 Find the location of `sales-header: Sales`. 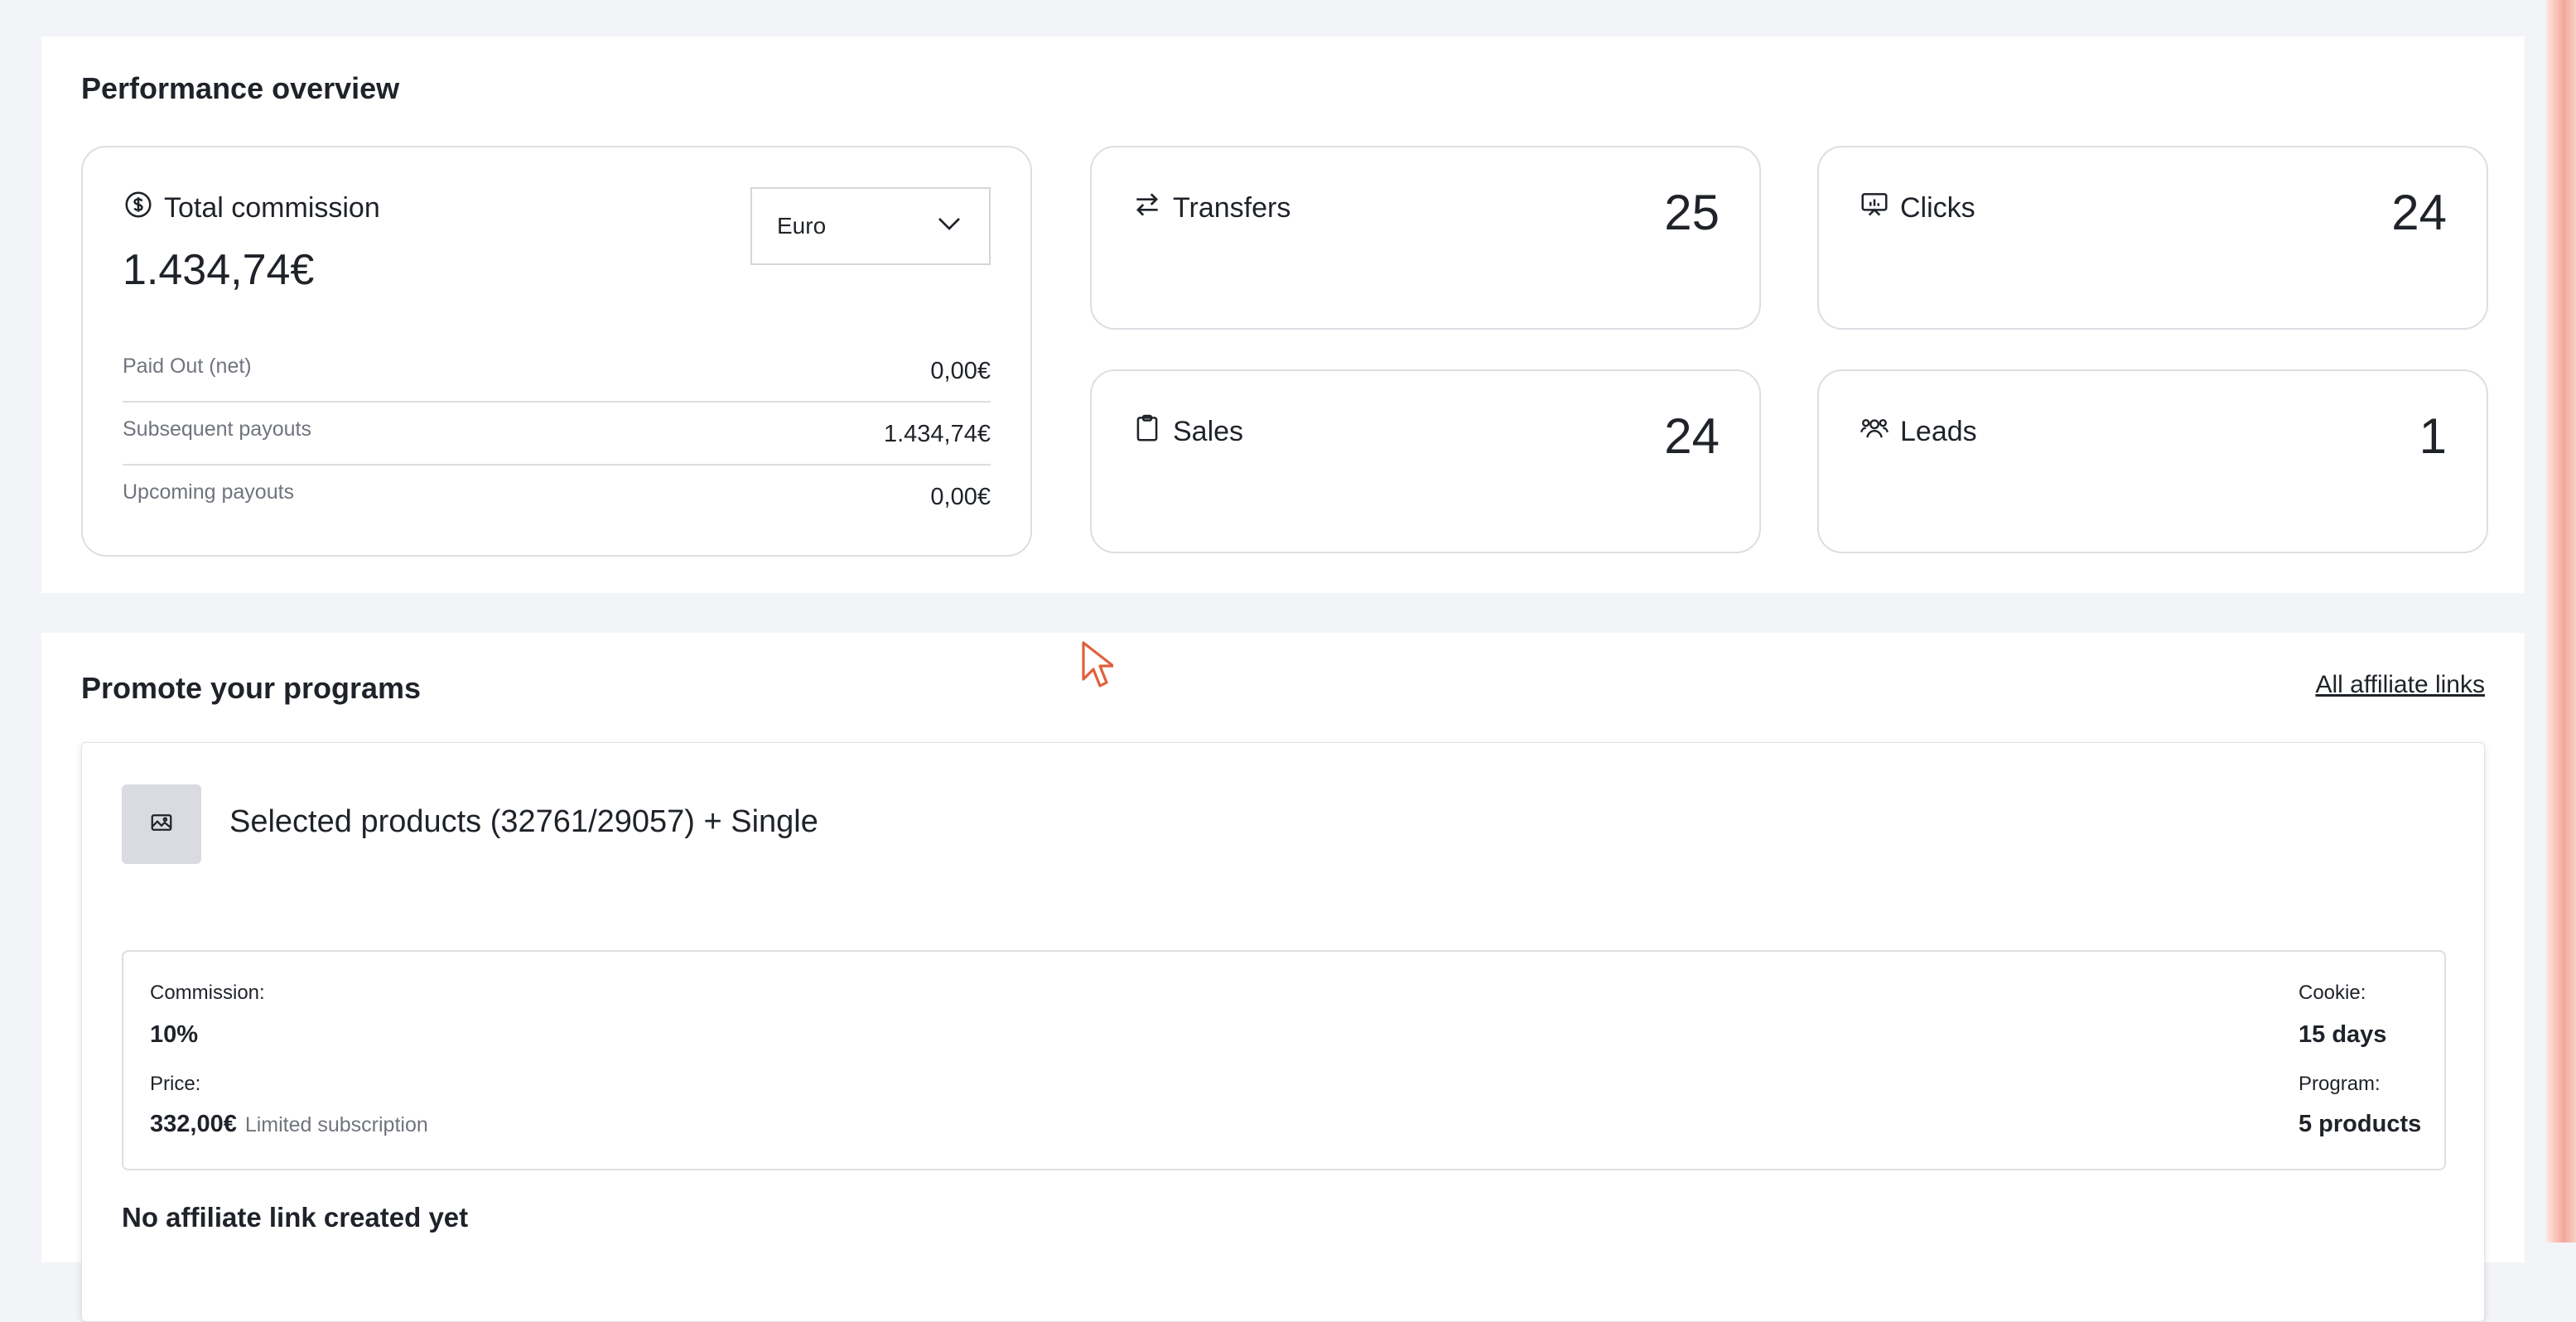

sales-header: Sales is located at coordinates (1187, 432).